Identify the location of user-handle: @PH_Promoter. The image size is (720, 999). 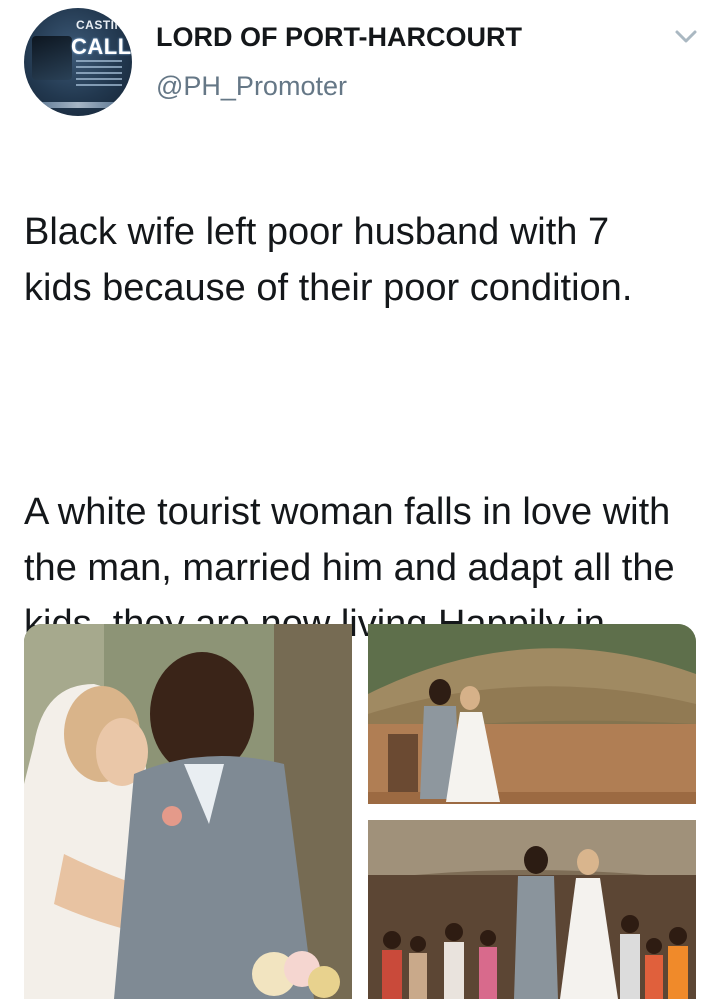
(251, 86).